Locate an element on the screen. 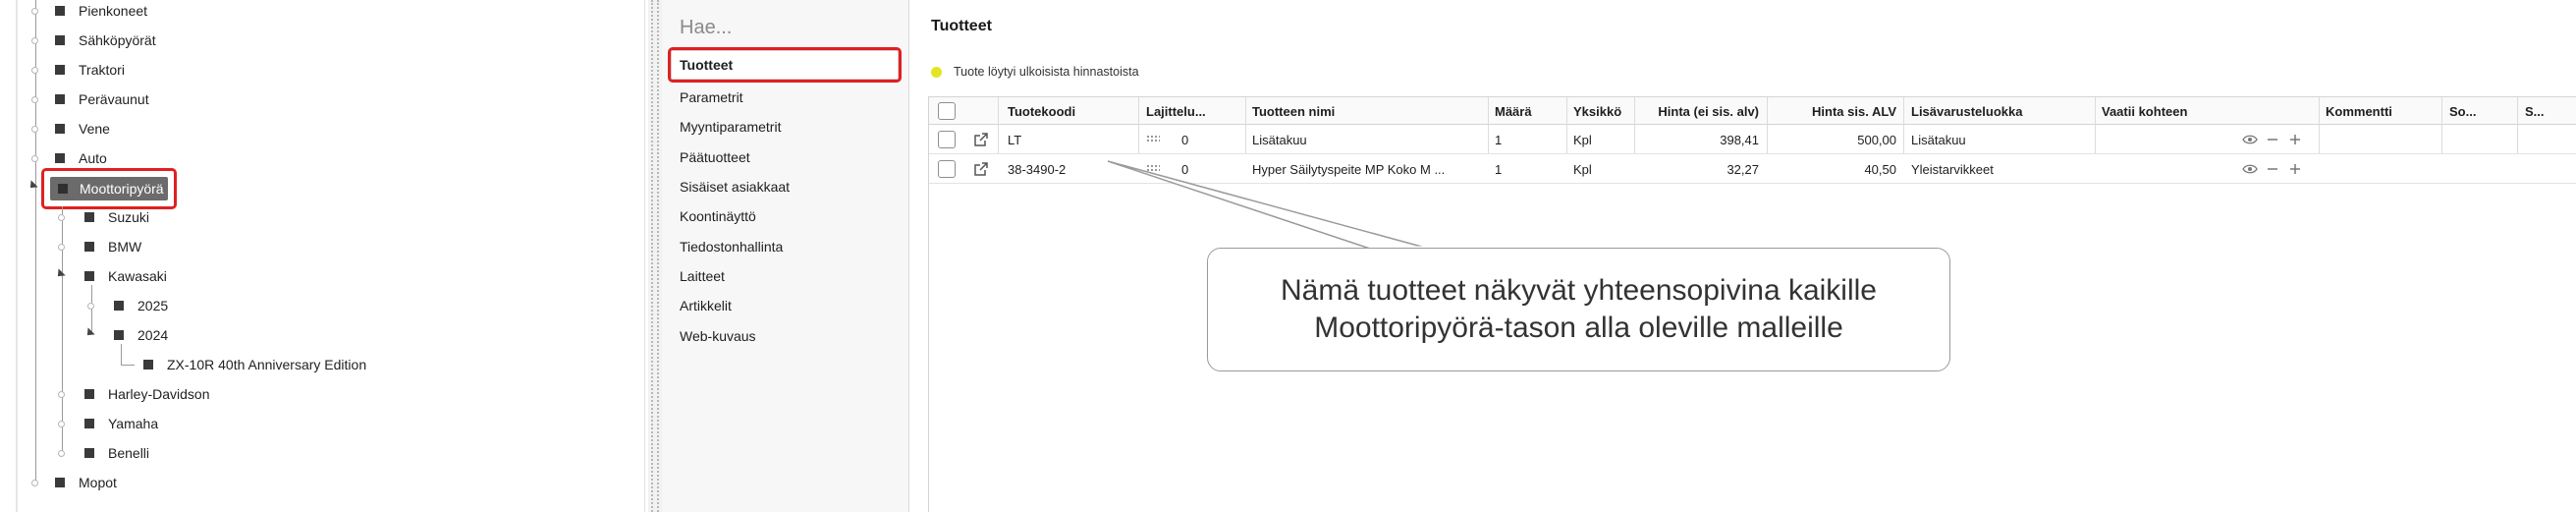 Image resolution: width=2576 pixels, height=512 pixels. cell-tuotekoodi: LT is located at coordinates (1015, 139).